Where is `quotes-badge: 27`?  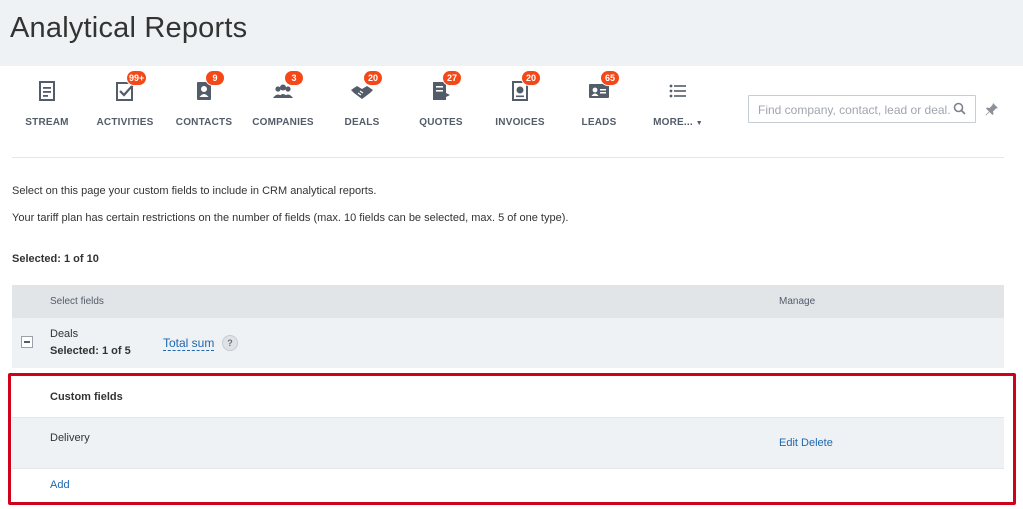 quotes-badge: 27 is located at coordinates (452, 78).